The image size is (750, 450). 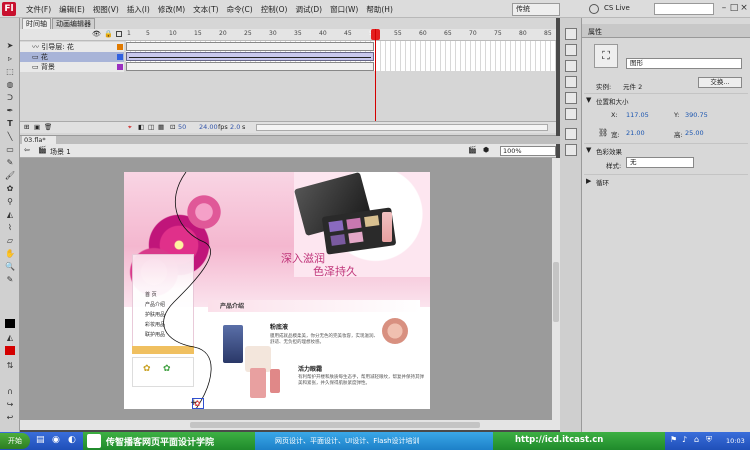 I want to click on eraser-tool-icon: ▱, so click(x=10, y=240).